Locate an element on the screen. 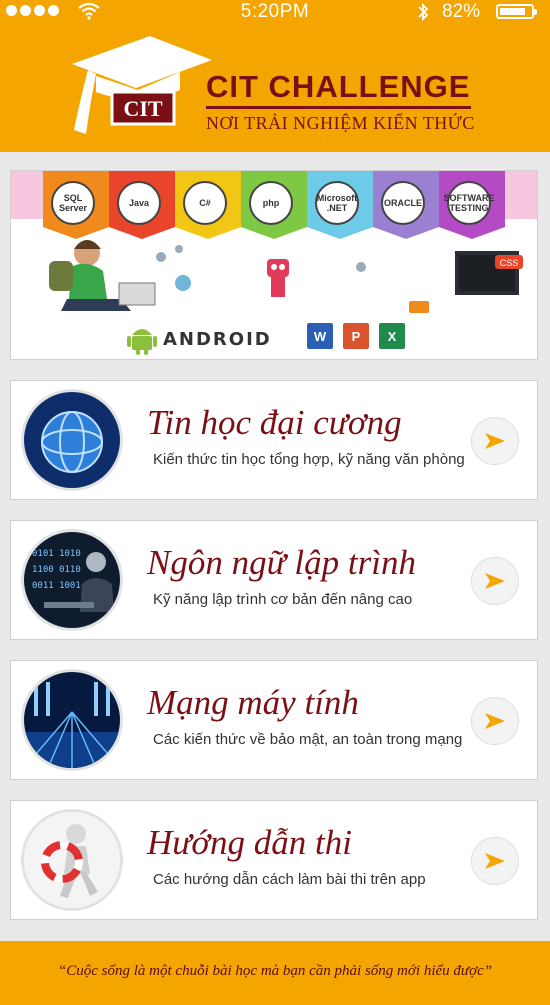 This screenshot has height=1005, width=550. word-icon: W is located at coordinates (320, 336).